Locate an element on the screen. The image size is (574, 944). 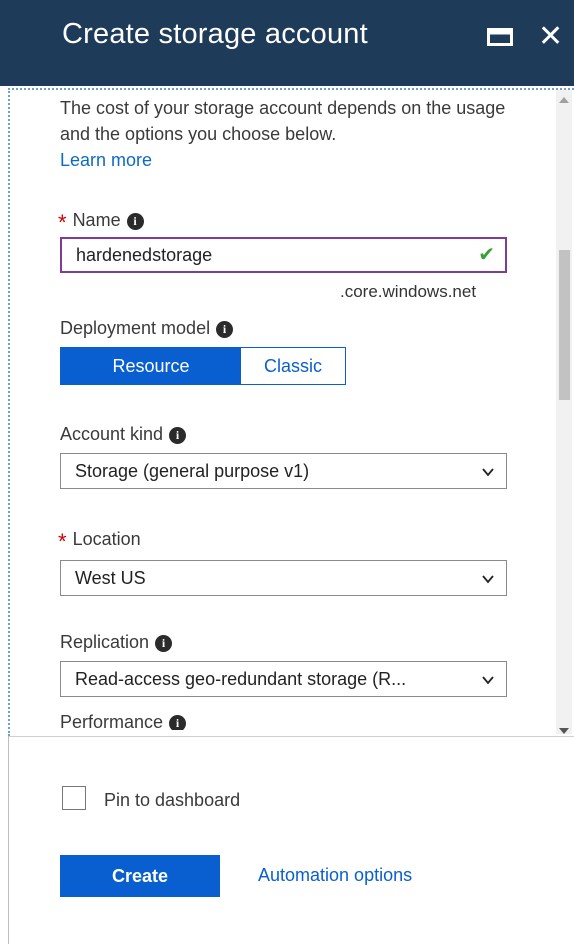
footer-divider is located at coordinates (291, 736).